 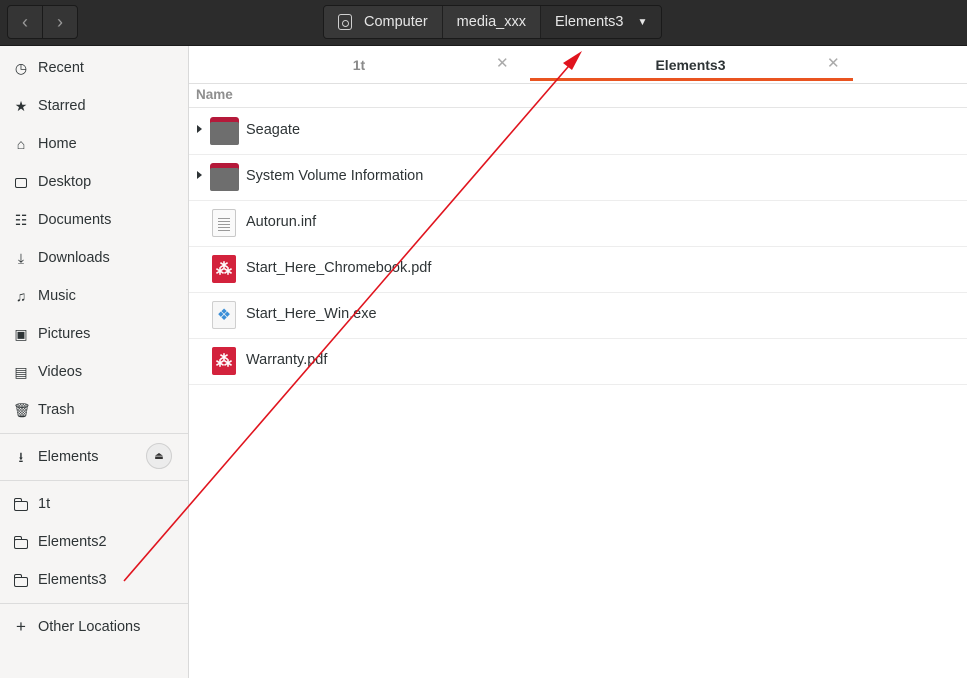 I want to click on drive-icon, so click(x=345, y=22).